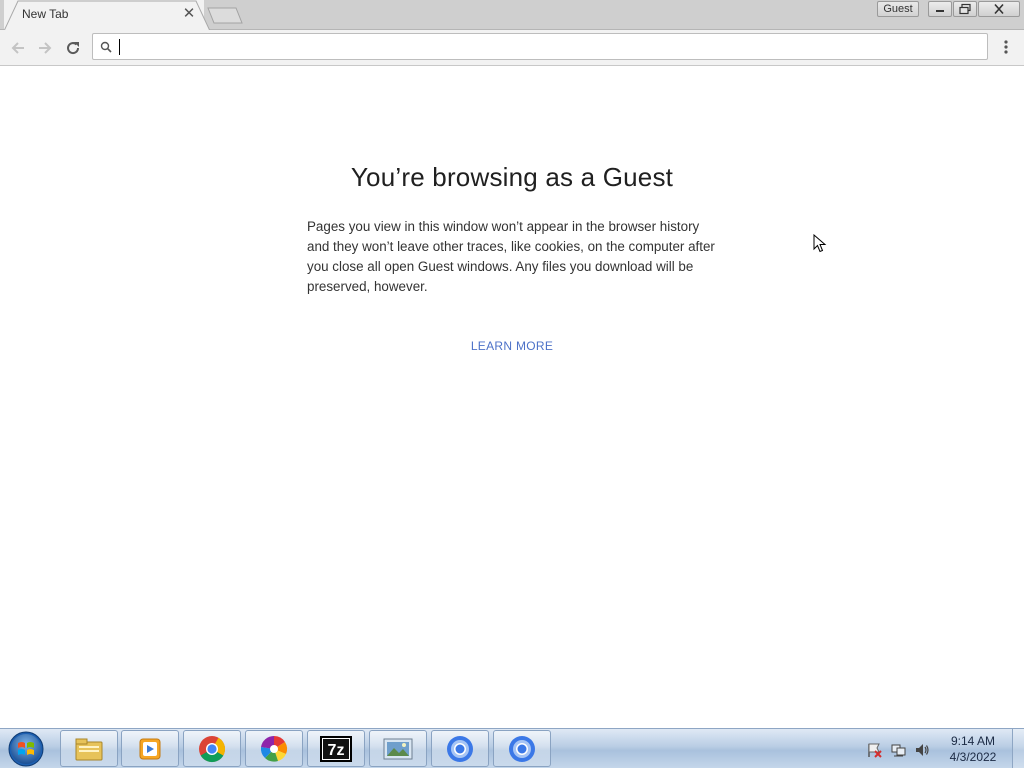 The height and width of the screenshot is (768, 1024). What do you see at coordinates (512, 346) in the screenshot?
I see `learn-more-link: LEARN MORE` at bounding box center [512, 346].